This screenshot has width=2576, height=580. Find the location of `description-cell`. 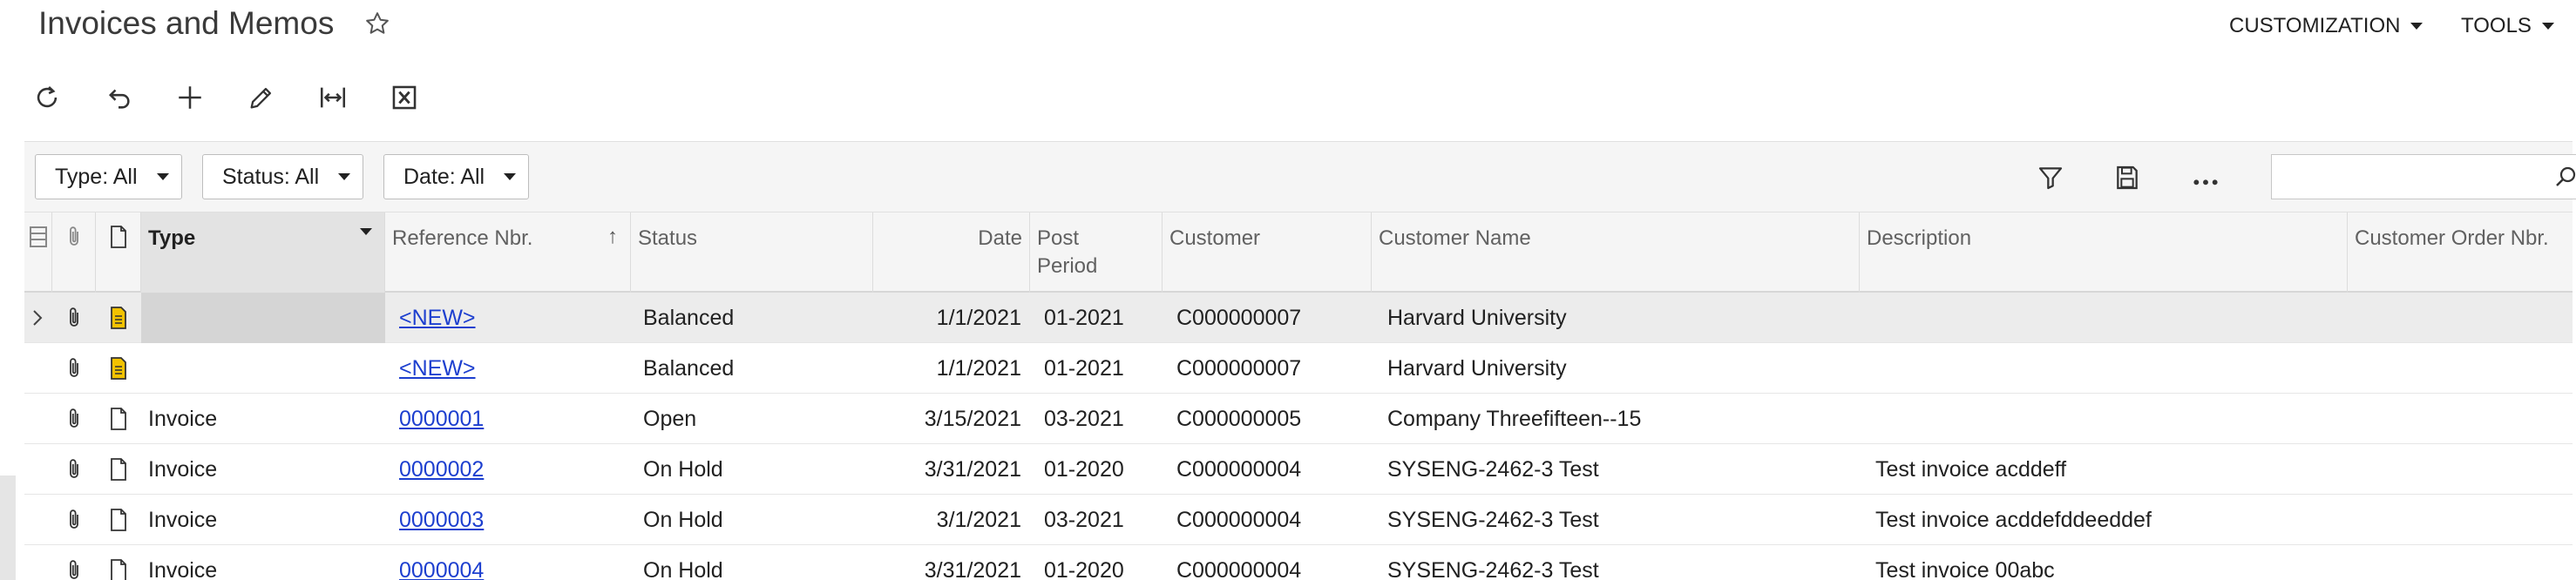

description-cell is located at coordinates (2110, 318).